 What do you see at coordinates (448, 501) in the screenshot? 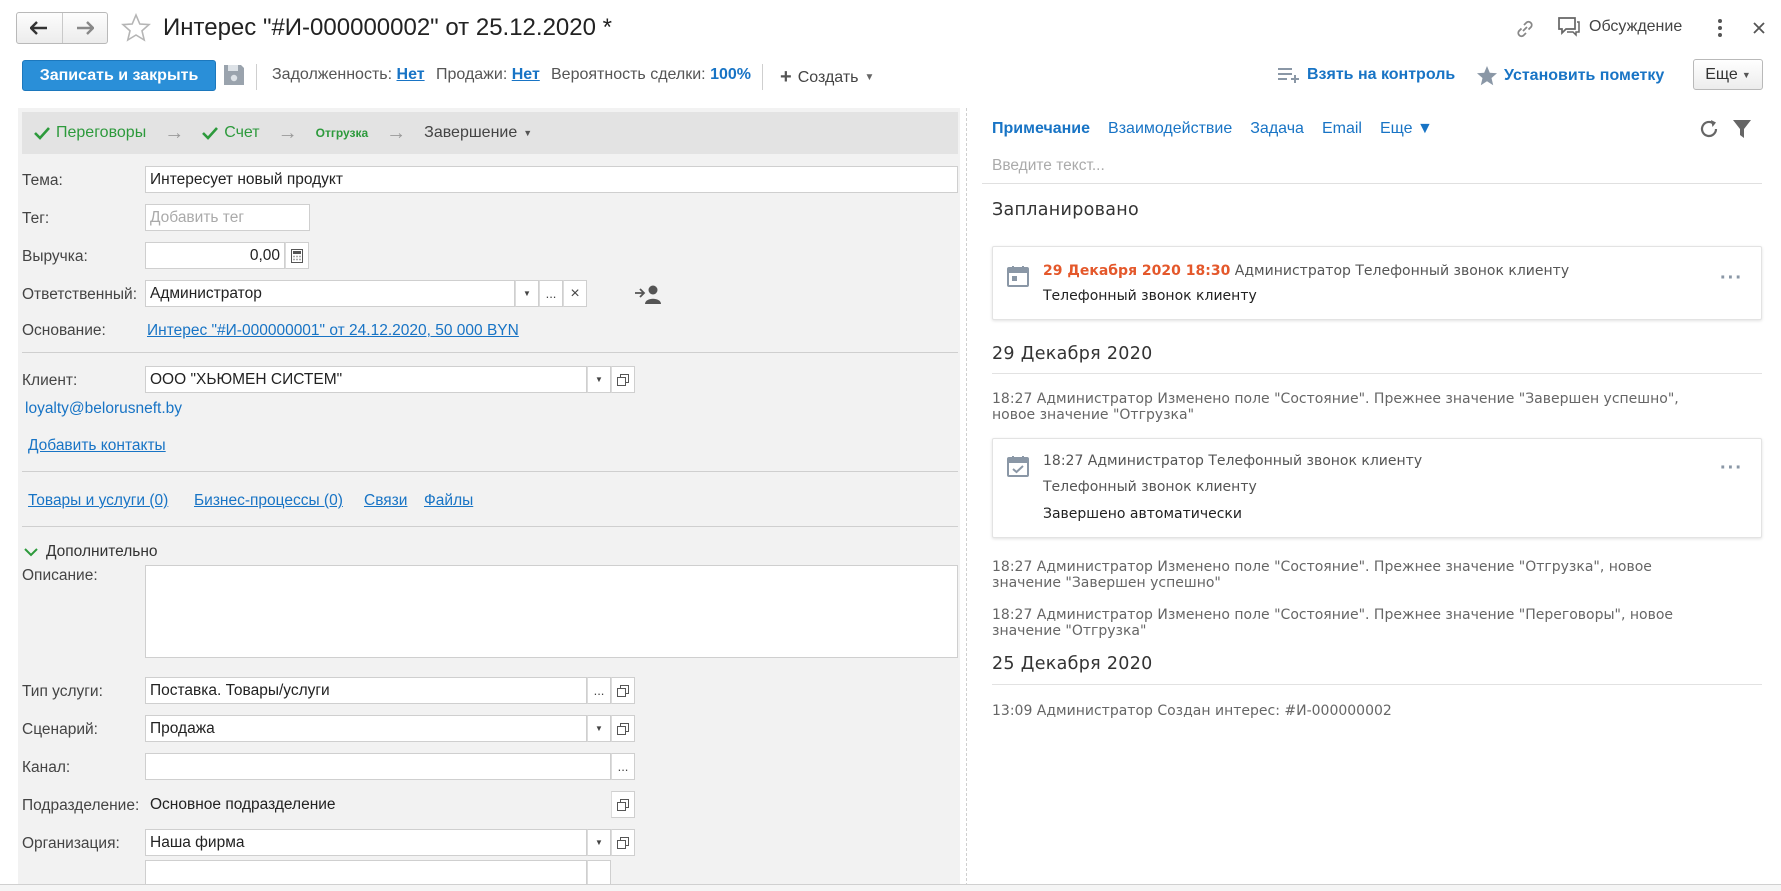
I see `files-link: Файлы` at bounding box center [448, 501].